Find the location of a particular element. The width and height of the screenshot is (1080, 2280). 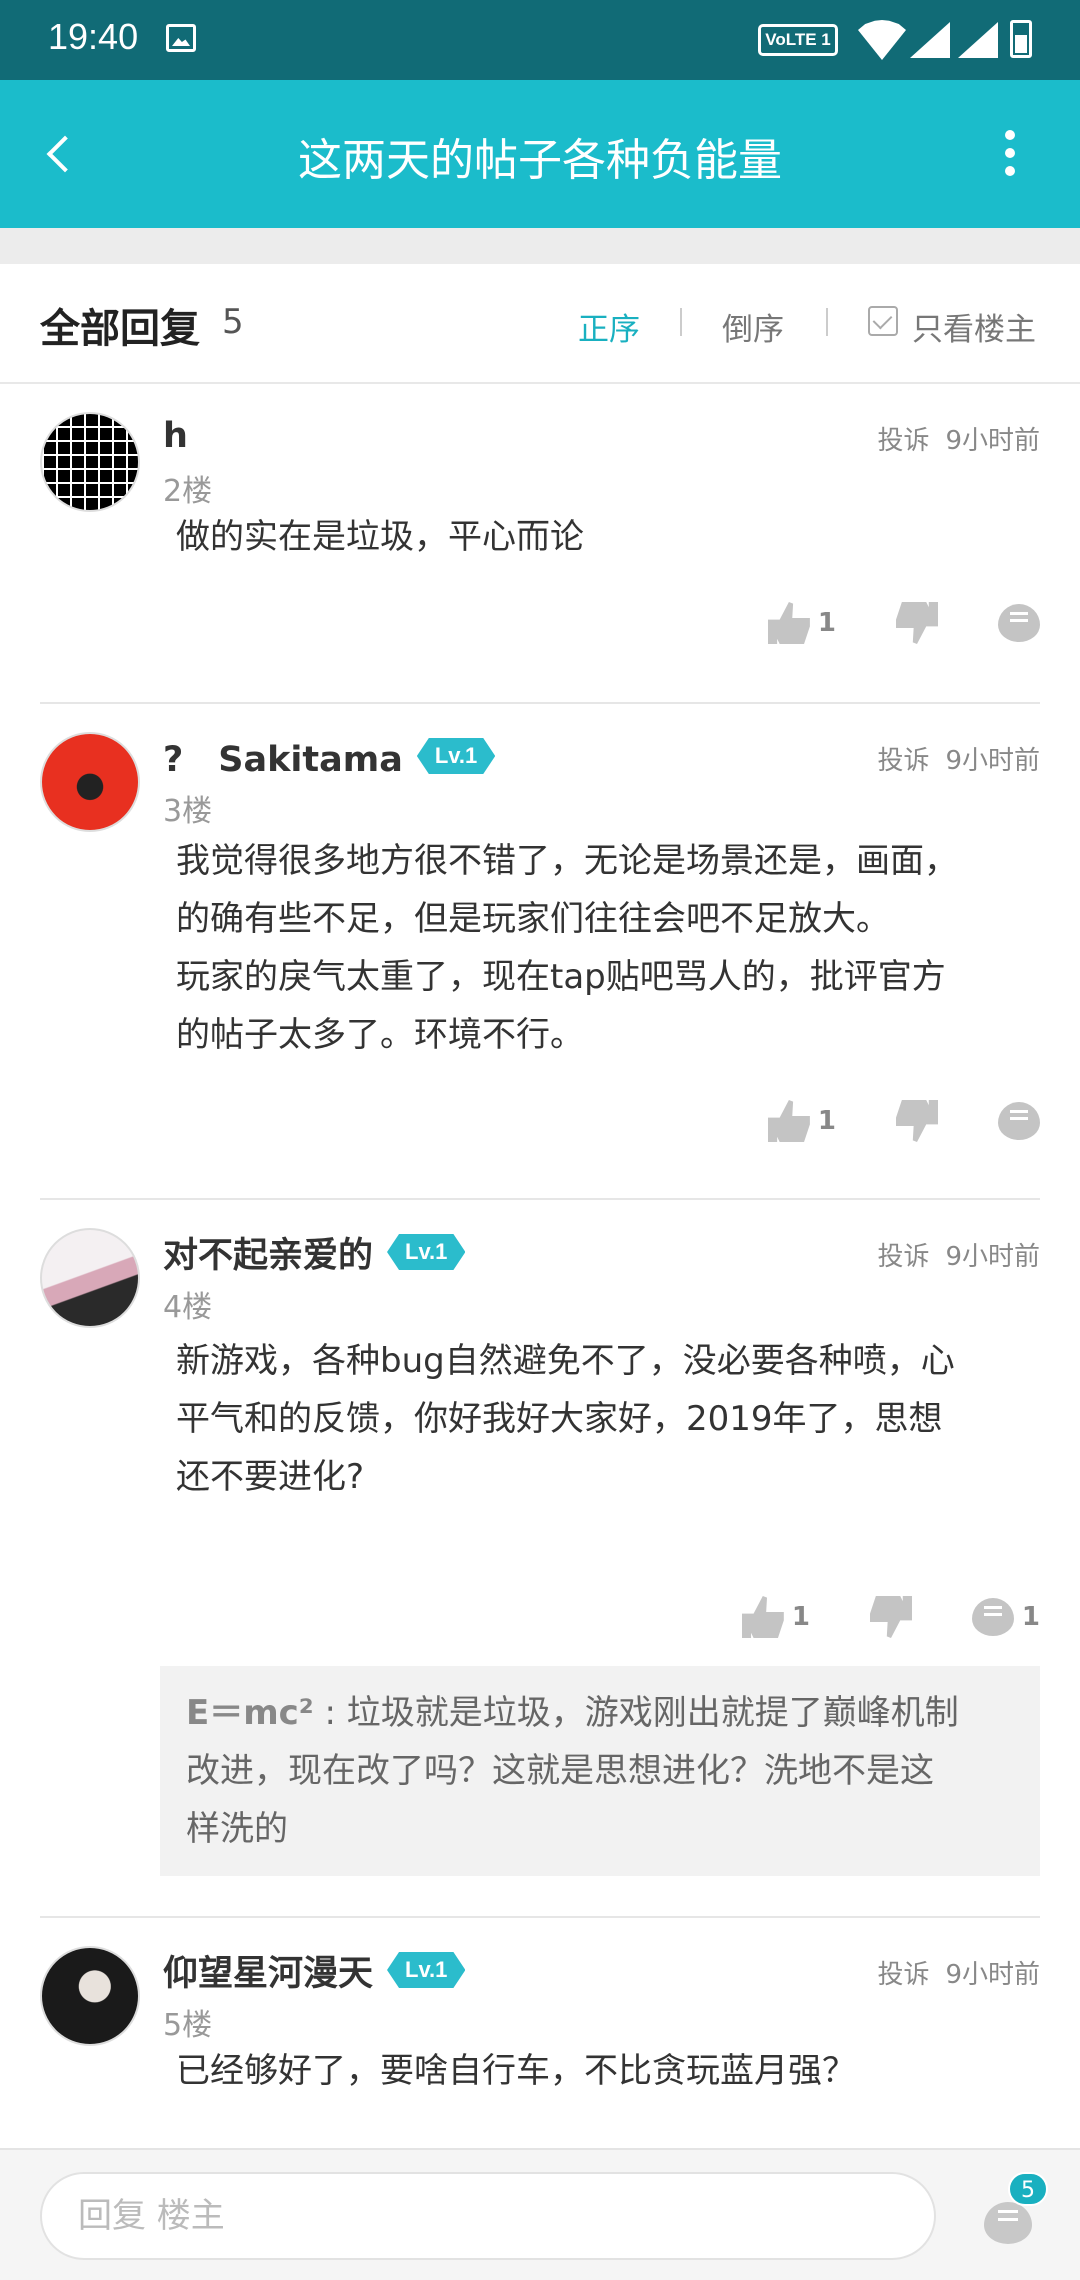

volte-badge: VoLTE 1 is located at coordinates (798, 40).